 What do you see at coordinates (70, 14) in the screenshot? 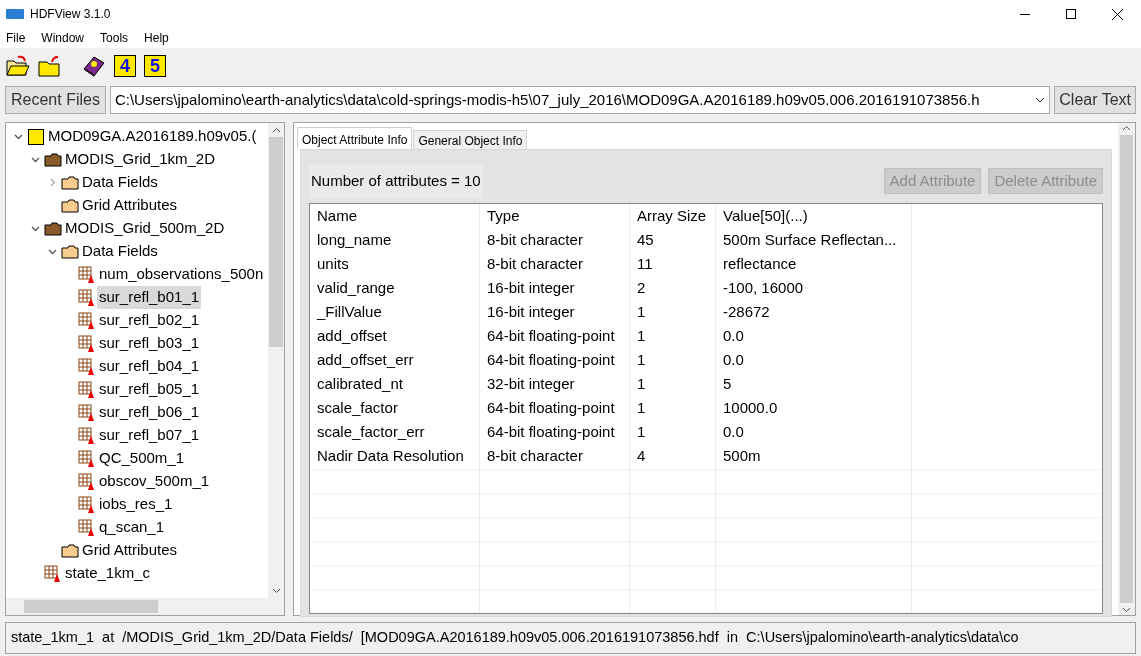
I see `window-title: HDFView 3.1.0` at bounding box center [70, 14].